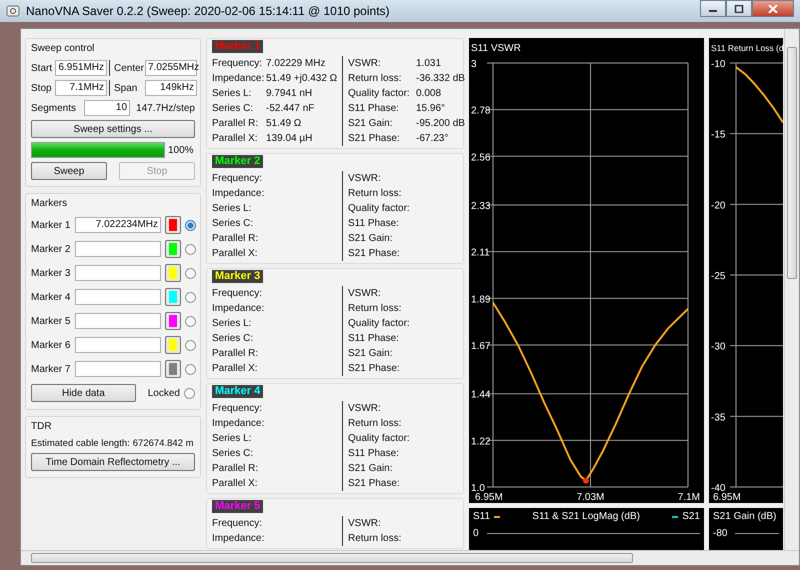 This screenshot has width=800, height=570. Describe the element at coordinates (474, 64) in the screenshot. I see `axis-tick-label: 3` at that location.